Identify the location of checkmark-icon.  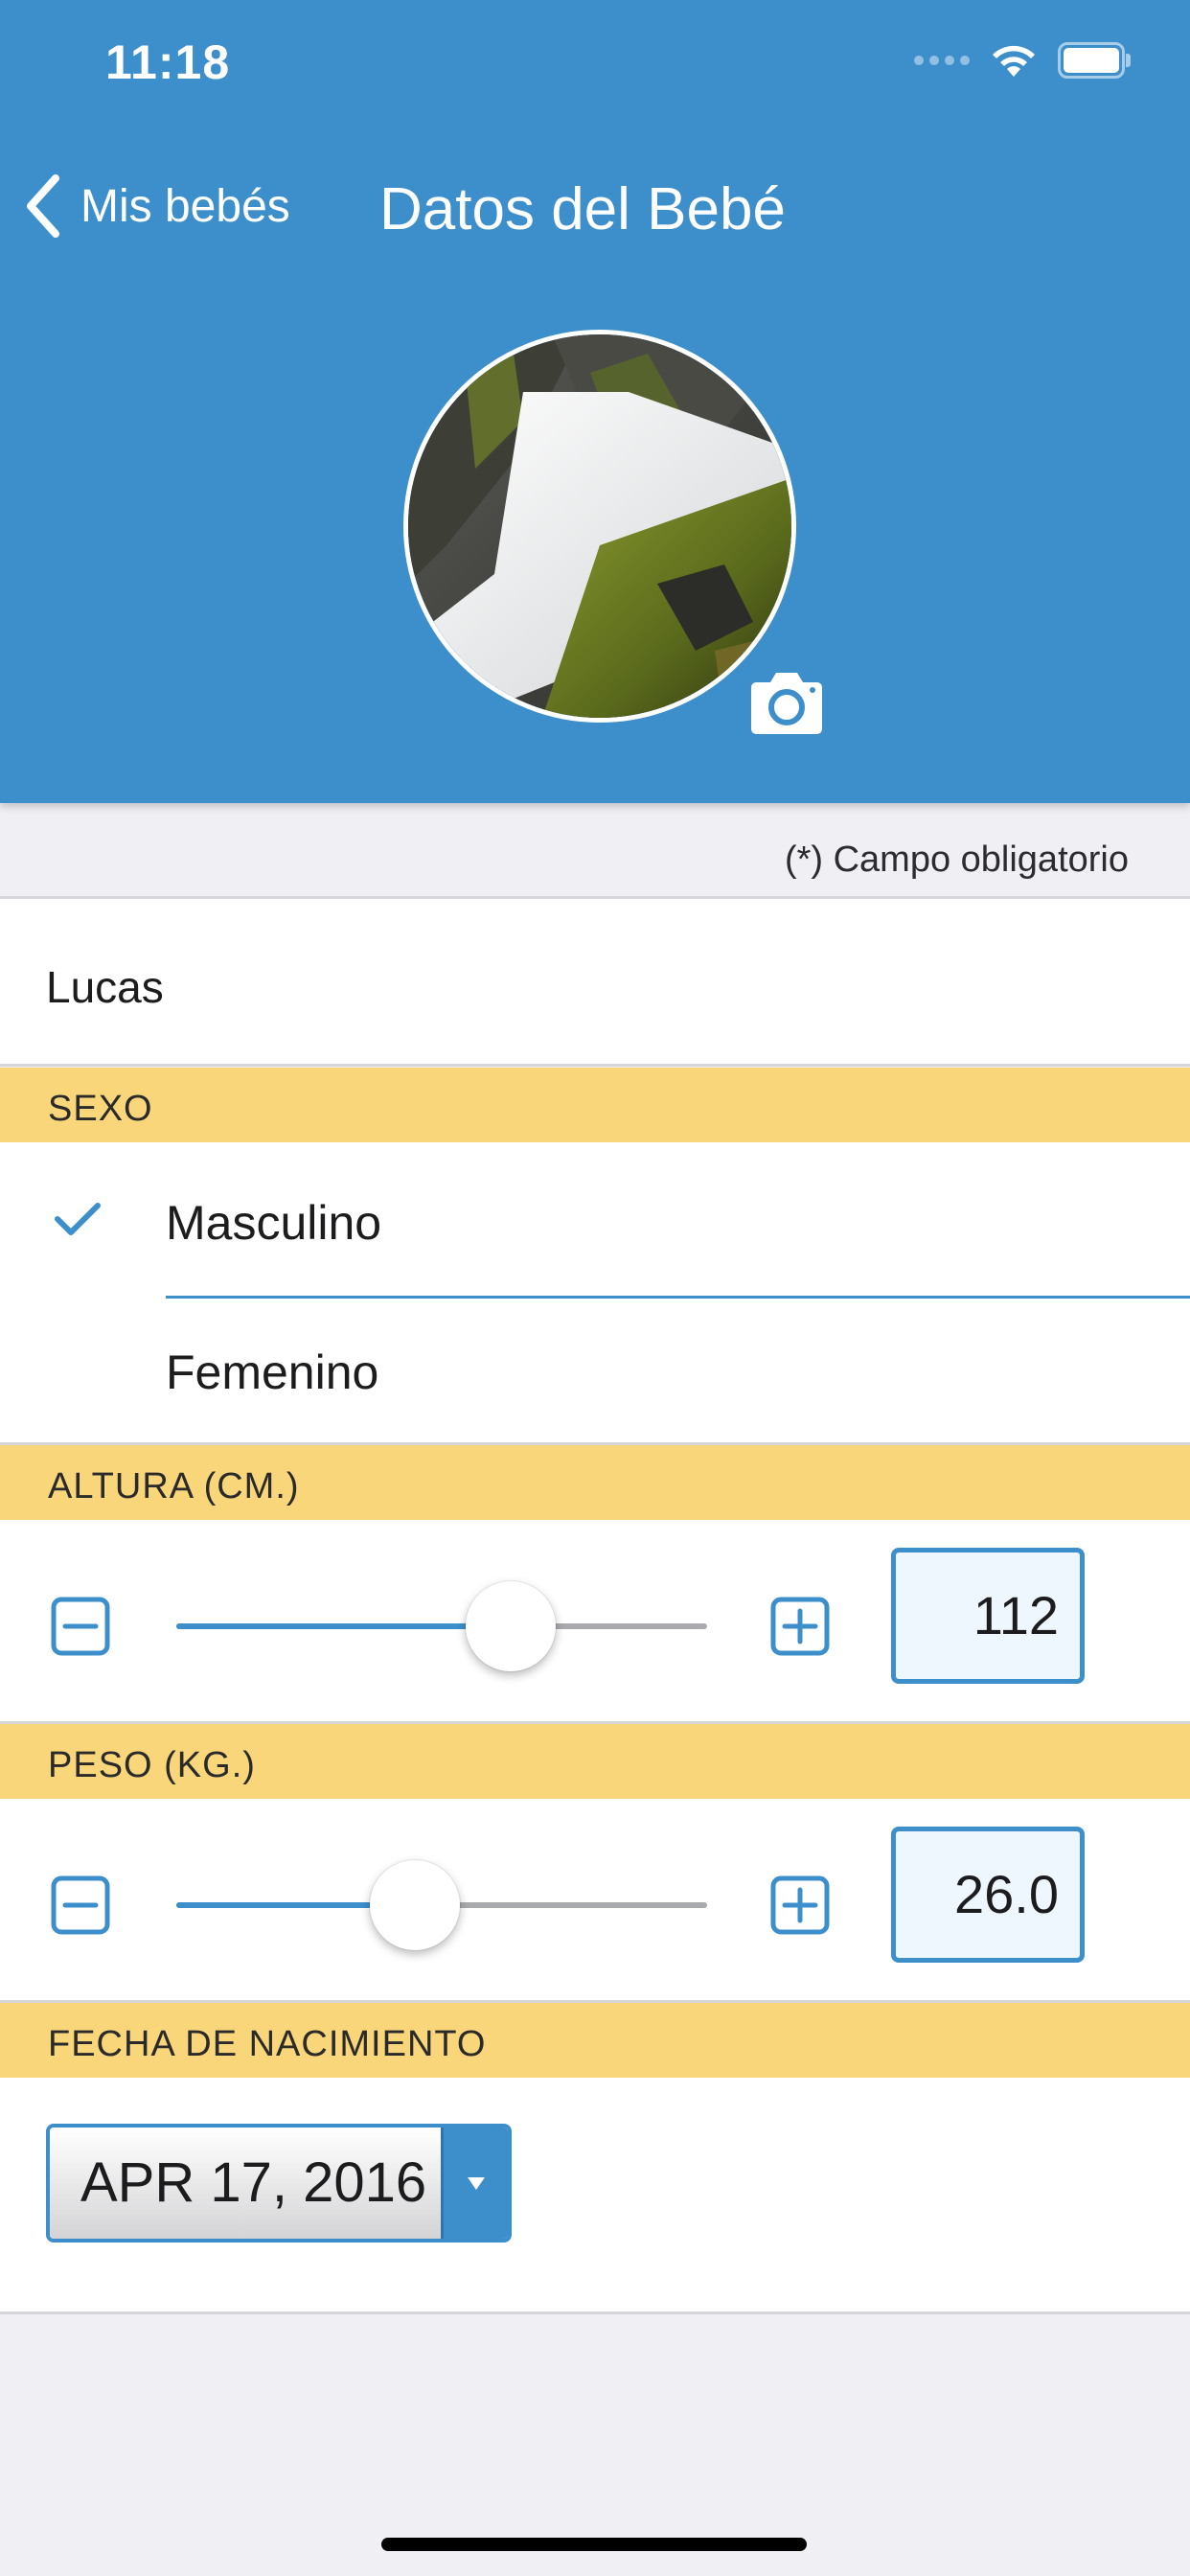
(78, 1219).